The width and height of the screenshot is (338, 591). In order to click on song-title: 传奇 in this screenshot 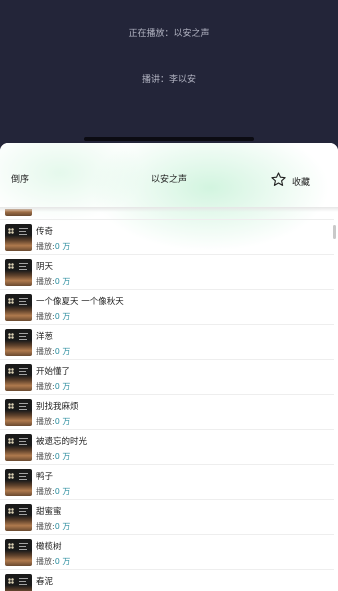, I will do `click(45, 232)`.